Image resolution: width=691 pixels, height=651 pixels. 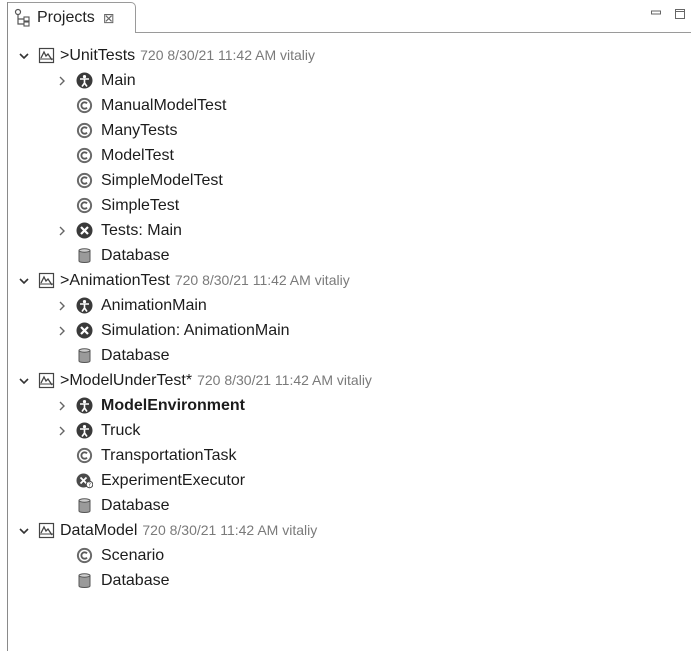 What do you see at coordinates (349, 180) in the screenshot?
I see `tree-row-simplemodeltest: SimpleModelTest` at bounding box center [349, 180].